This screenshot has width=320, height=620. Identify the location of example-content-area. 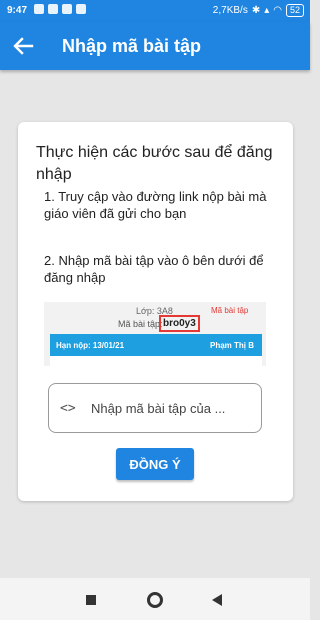
(156, 361).